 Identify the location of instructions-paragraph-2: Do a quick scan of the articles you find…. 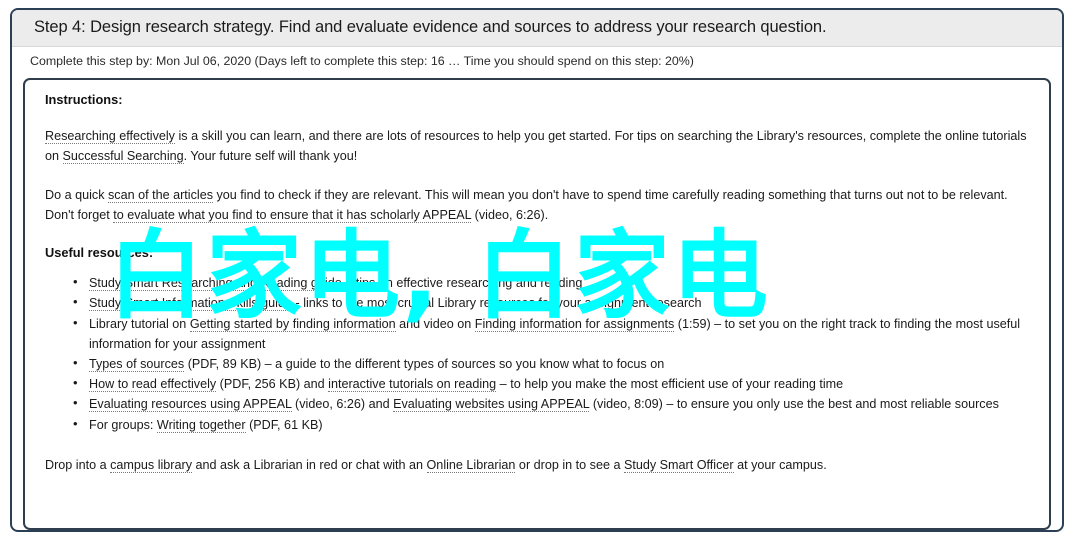
(540, 205).